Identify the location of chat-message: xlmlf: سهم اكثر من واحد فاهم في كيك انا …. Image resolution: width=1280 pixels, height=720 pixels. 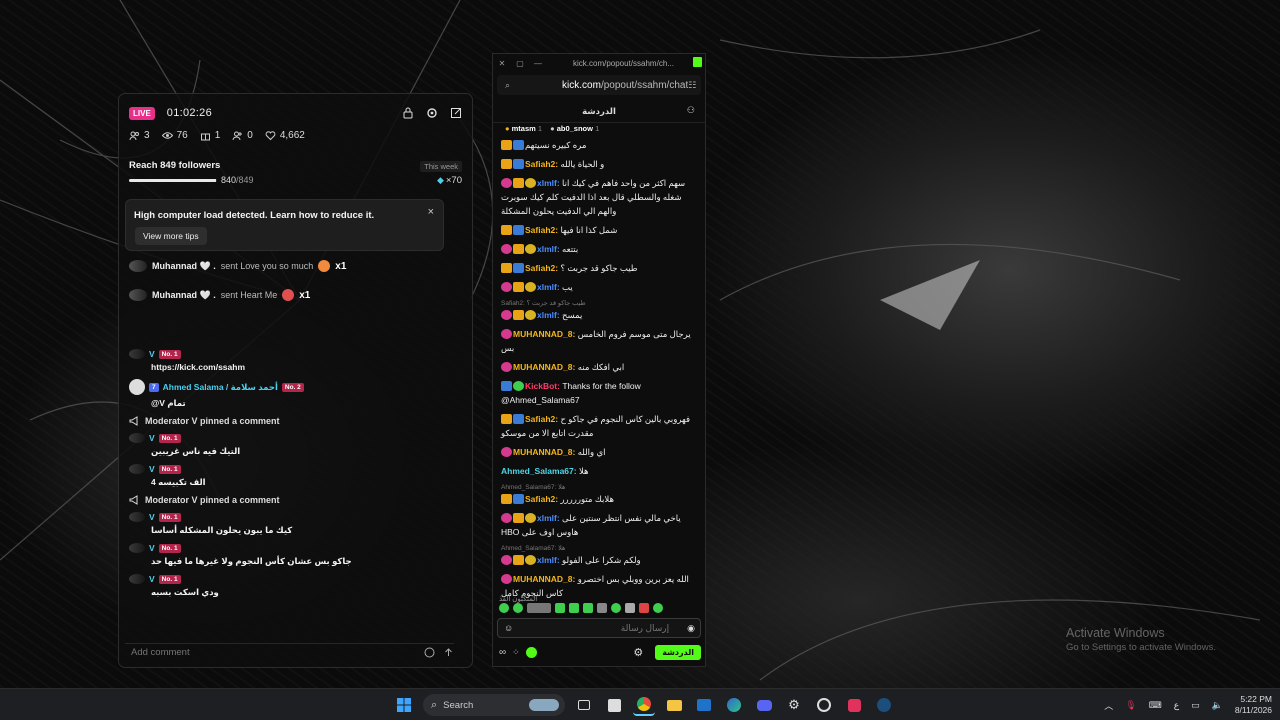
(599, 197).